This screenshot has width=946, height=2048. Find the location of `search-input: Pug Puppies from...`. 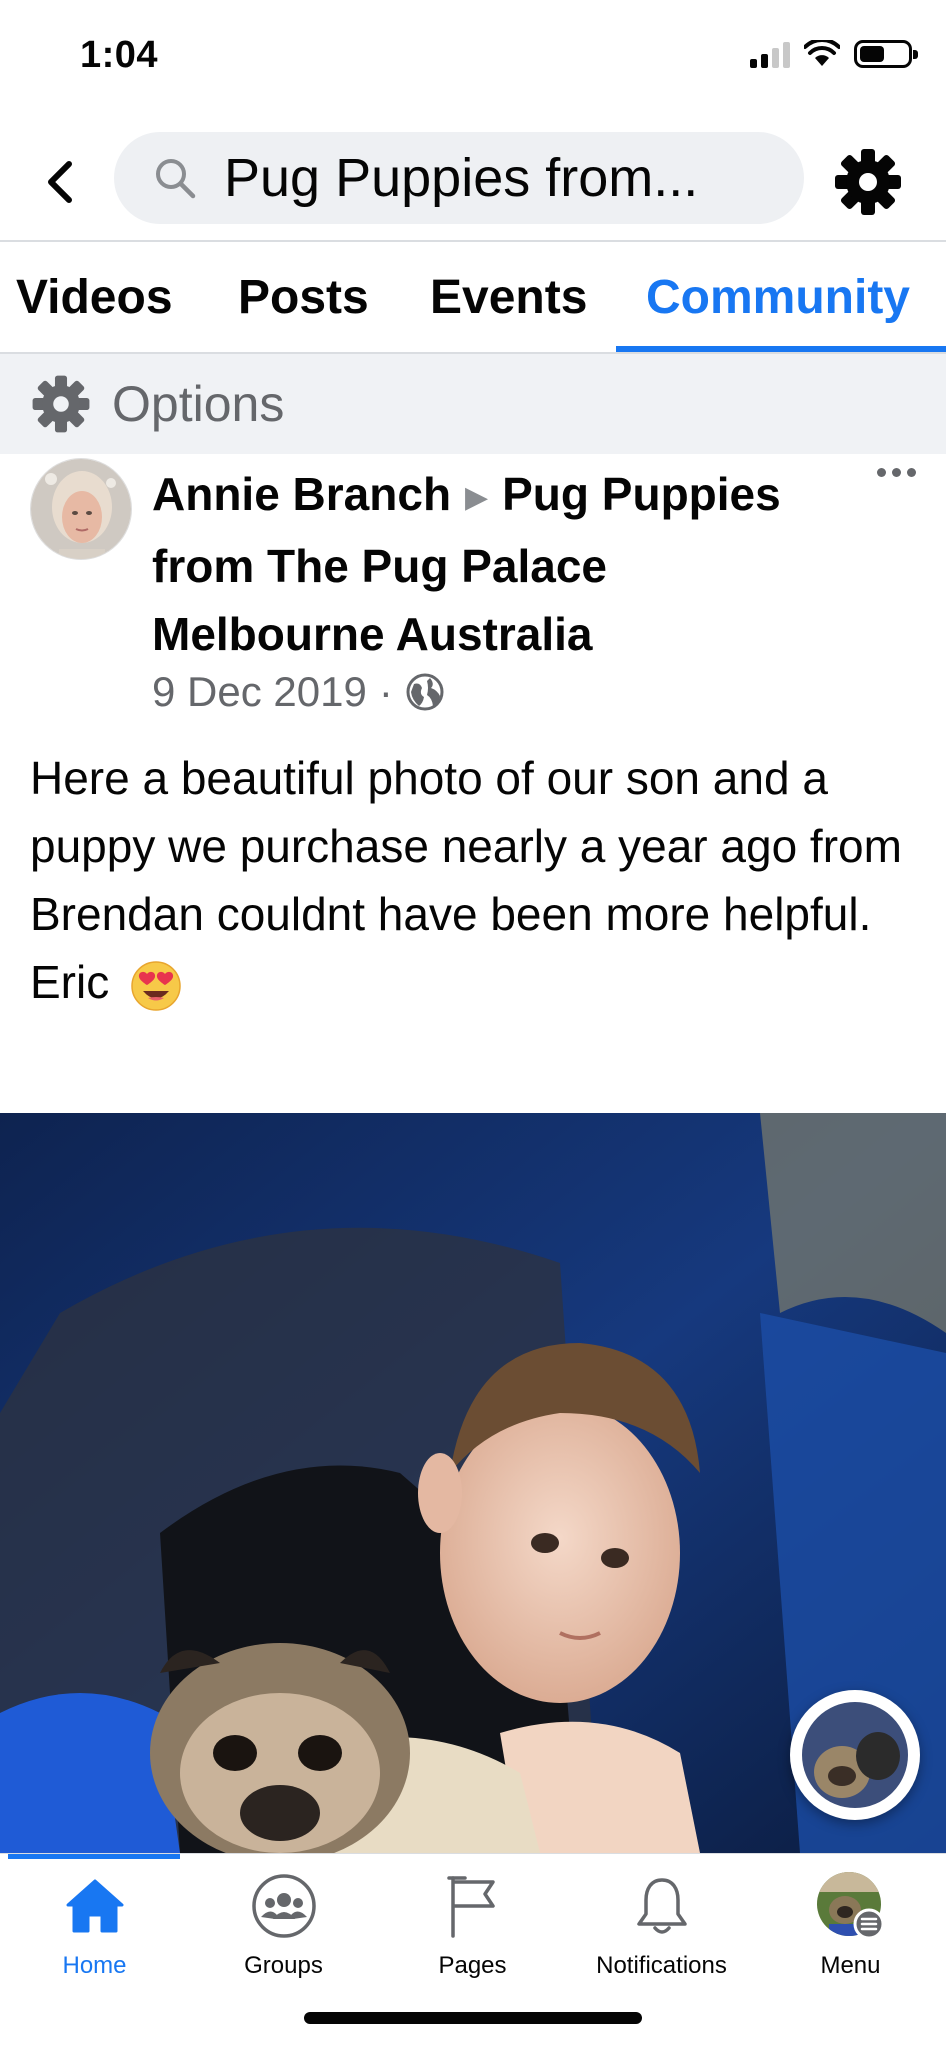

search-input: Pug Puppies from... is located at coordinates (459, 178).